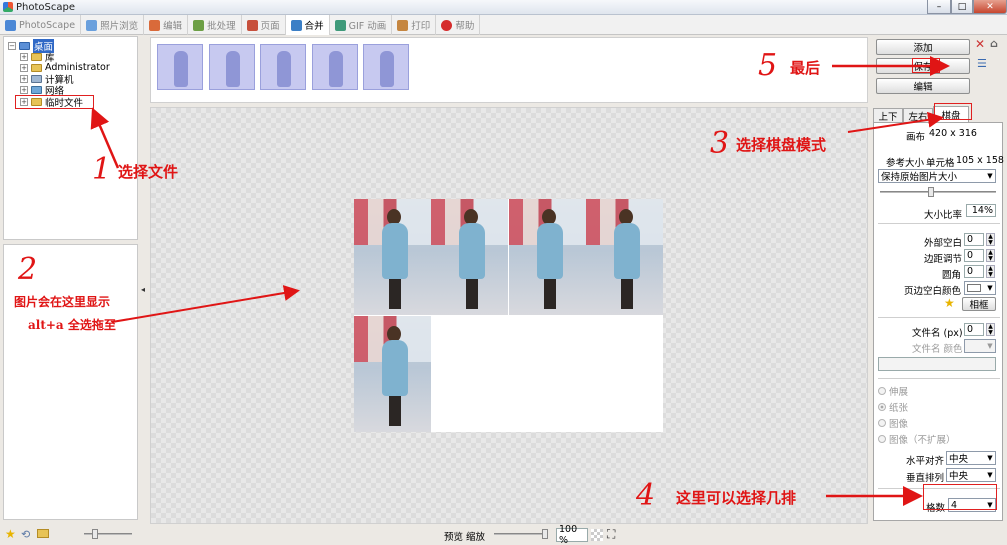  I want to click on annotation-number-5: 5, so click(768, 65).